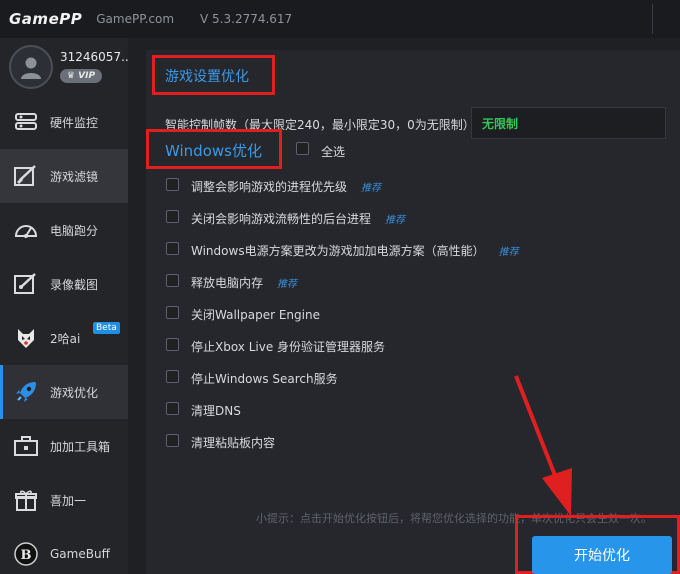 This screenshot has width=680, height=574. I want to click on user-profile: 31246057... ♛ VIP, so click(66, 66).